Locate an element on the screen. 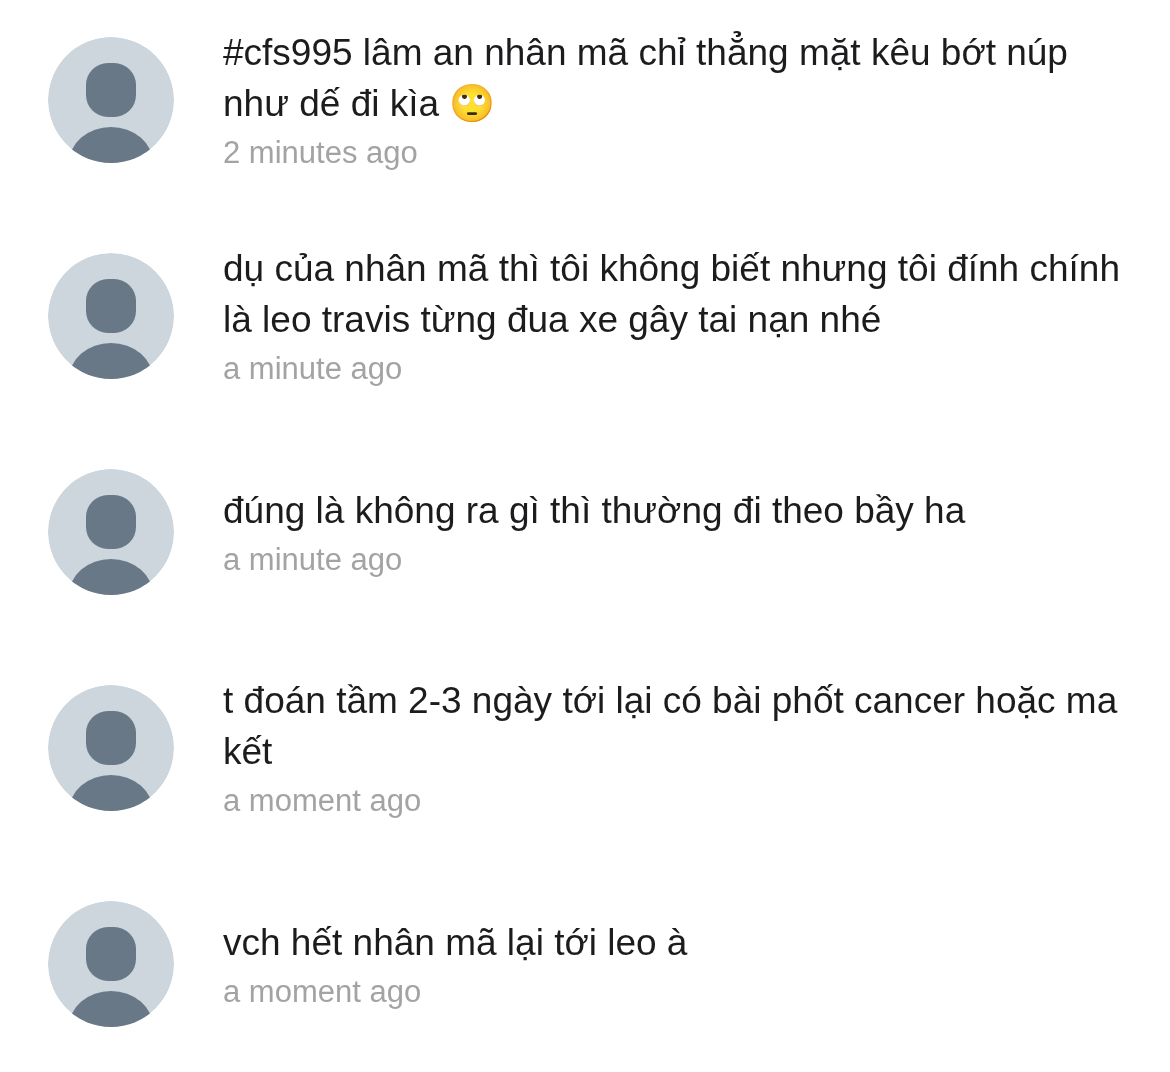 The width and height of the screenshot is (1170, 1072). comment-text: vch hết nhân mã lại tới leo à is located at coordinates (455, 942).